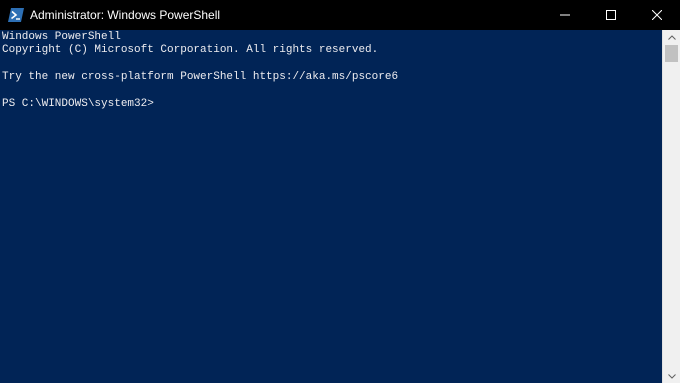 This screenshot has width=680, height=383. I want to click on scroll-down-button, so click(671, 376).